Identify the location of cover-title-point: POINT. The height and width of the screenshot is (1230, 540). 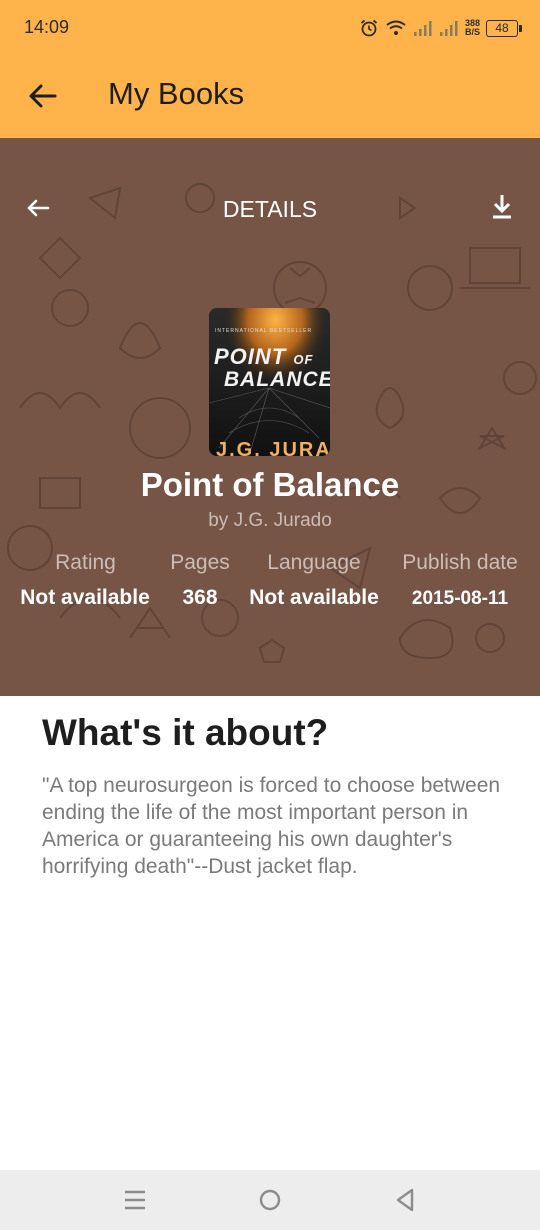
(250, 356).